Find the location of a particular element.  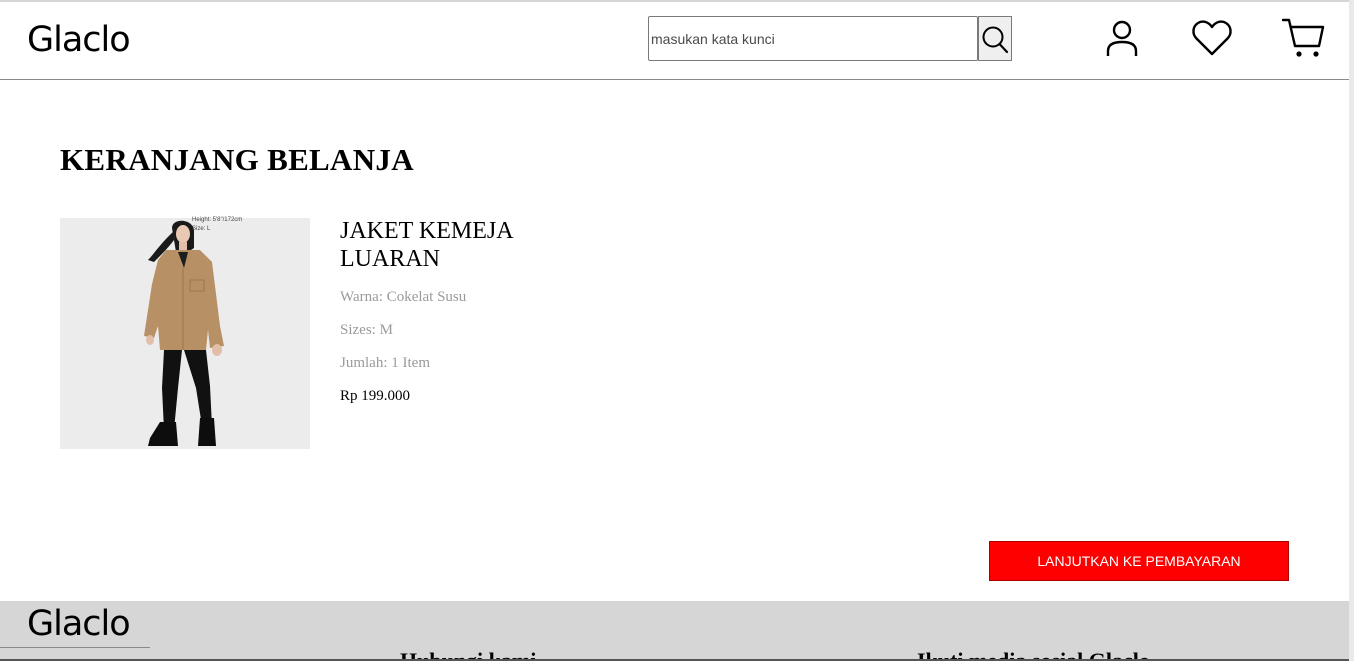

wishlist-button is located at coordinates (1212, 38).